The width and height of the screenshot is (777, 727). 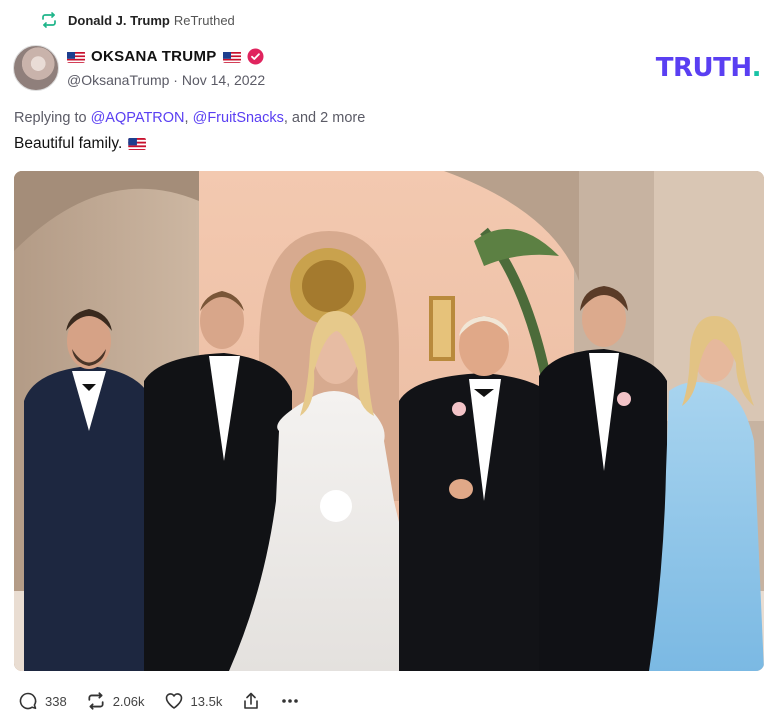 I want to click on reply-button: 338, so click(x=42, y=701).